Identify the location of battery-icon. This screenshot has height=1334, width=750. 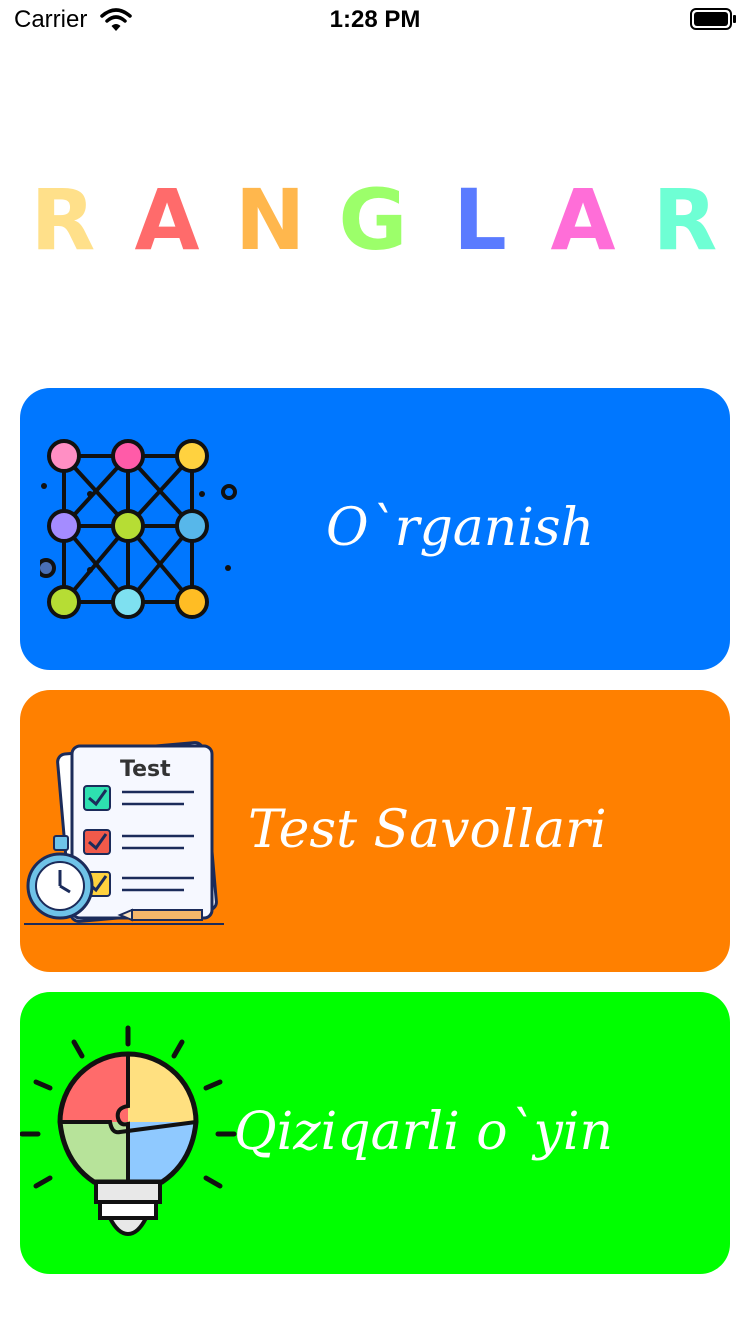
(713, 19).